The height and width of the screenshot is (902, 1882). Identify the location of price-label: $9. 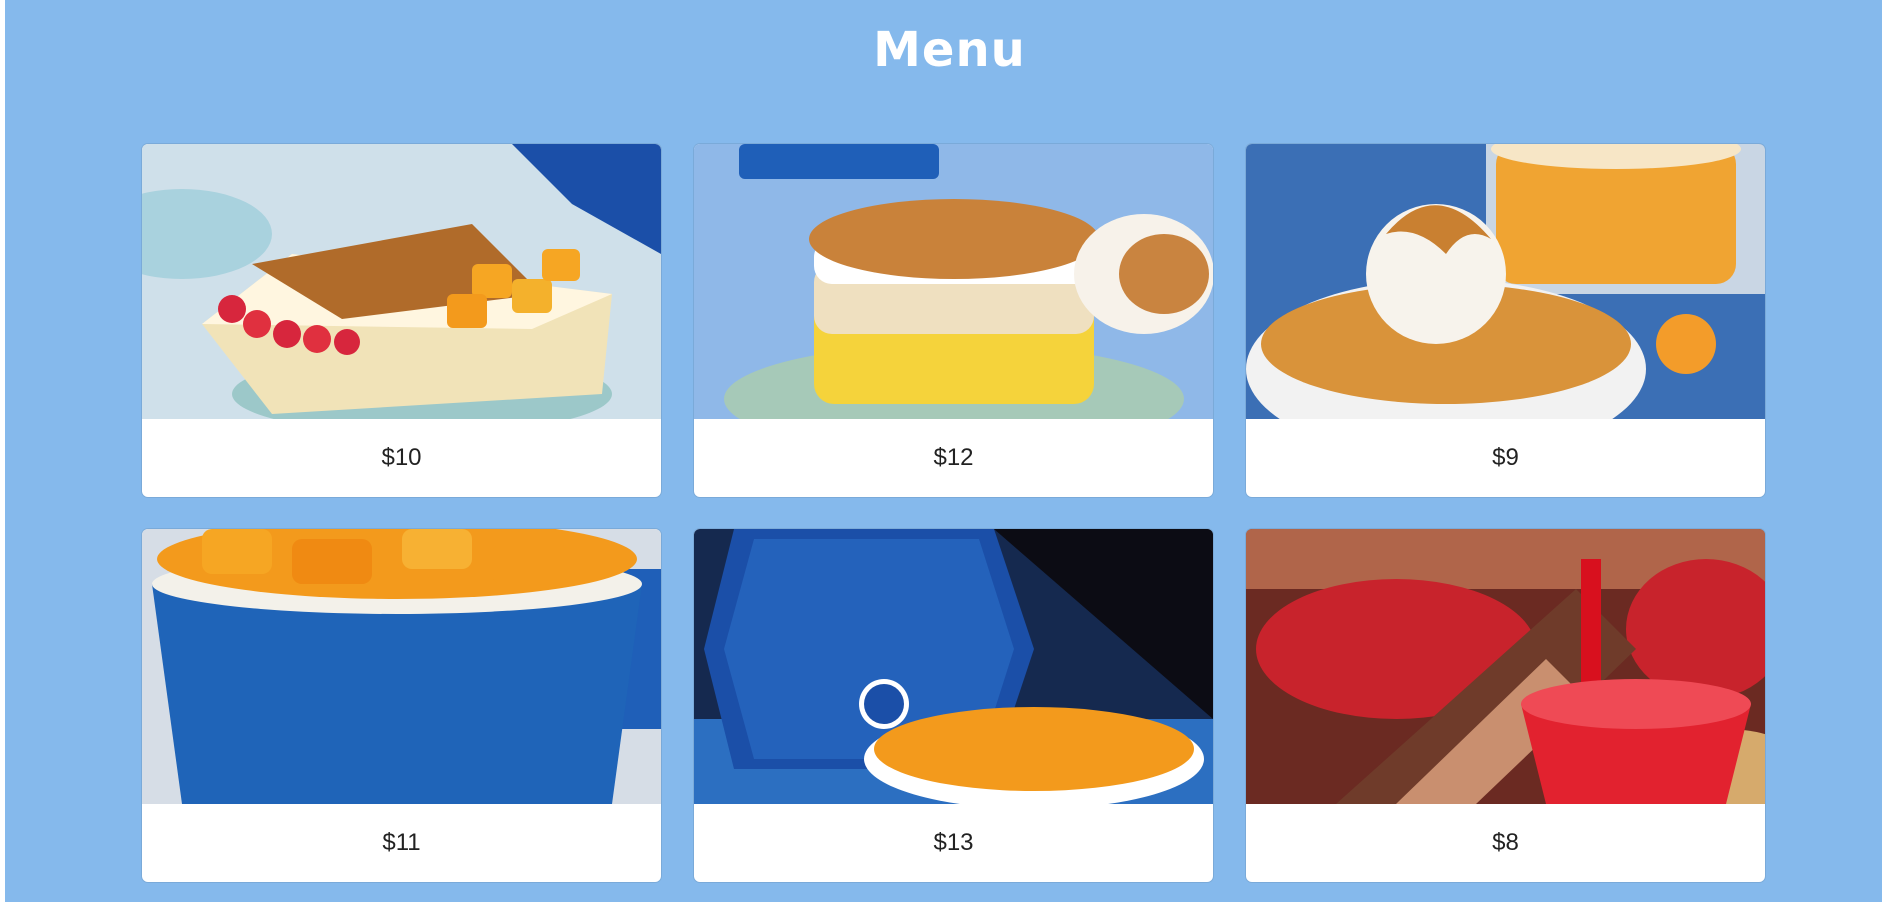
(1505, 457).